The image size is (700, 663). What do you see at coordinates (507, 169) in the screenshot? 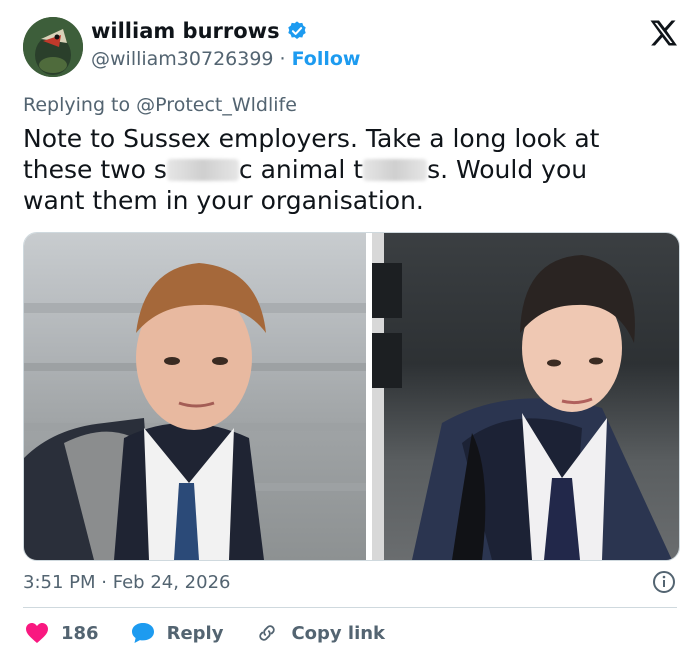
I see `tweet-line-2-part-c: s. Would you` at bounding box center [507, 169].